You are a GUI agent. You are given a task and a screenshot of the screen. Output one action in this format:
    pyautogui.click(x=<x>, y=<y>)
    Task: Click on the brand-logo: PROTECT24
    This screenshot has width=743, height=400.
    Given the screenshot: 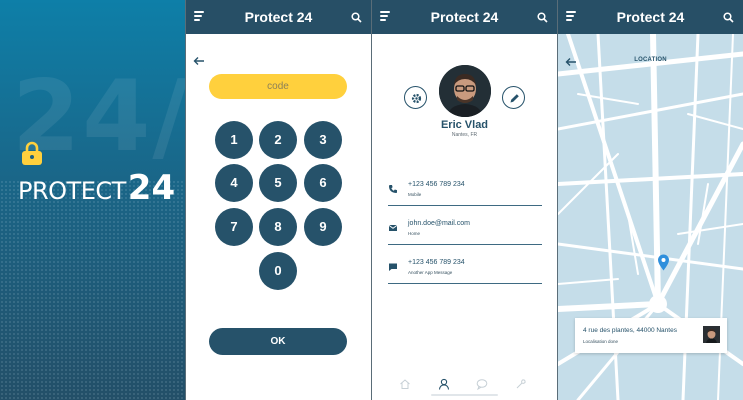 What is the action you would take?
    pyautogui.click(x=96, y=188)
    